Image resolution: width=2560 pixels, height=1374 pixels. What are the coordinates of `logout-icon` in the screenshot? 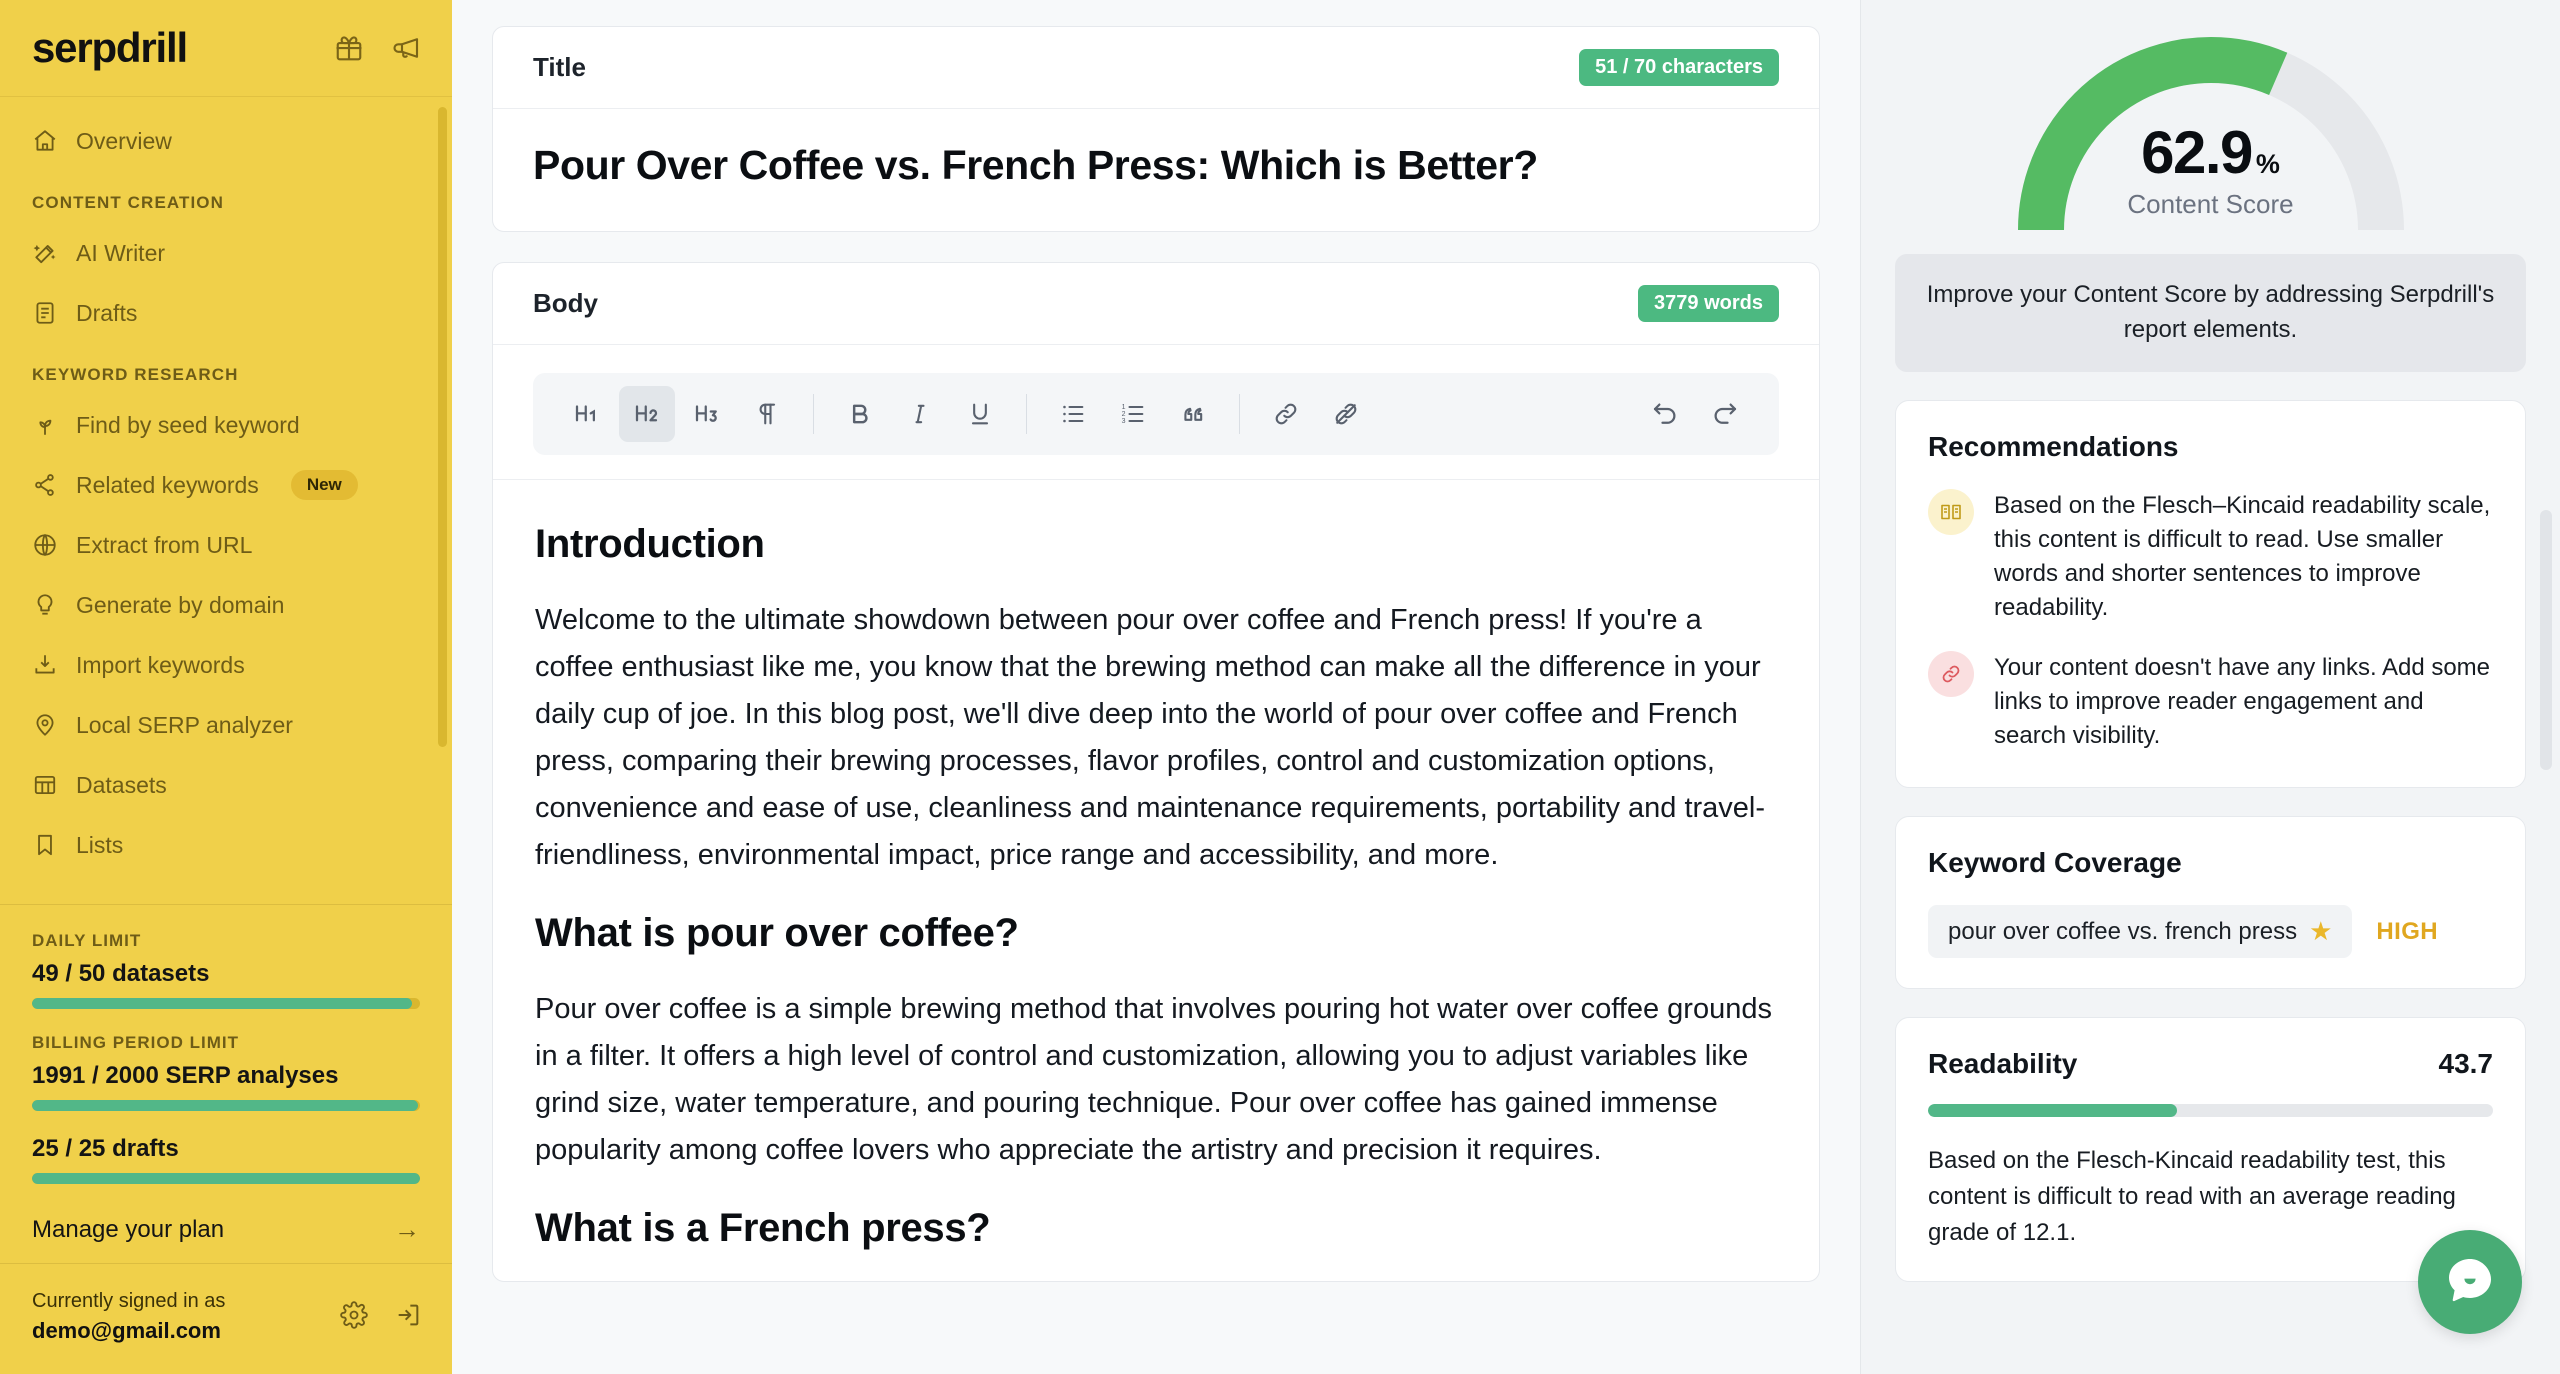 It's located at (408, 1317).